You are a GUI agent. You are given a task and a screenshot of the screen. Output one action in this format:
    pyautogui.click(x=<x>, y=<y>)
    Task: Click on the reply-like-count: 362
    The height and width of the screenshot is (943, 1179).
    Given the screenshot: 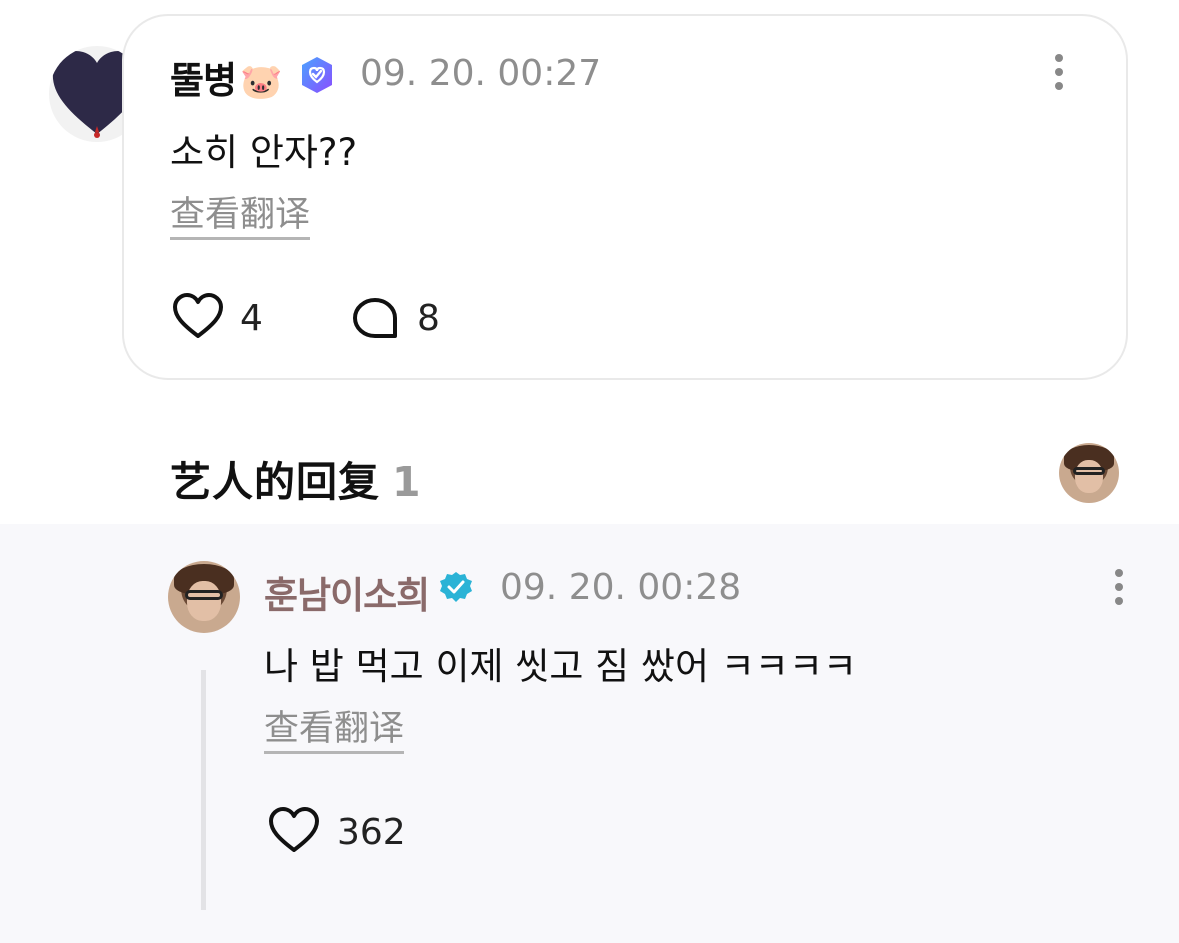 What is the action you would take?
    pyautogui.click(x=371, y=832)
    